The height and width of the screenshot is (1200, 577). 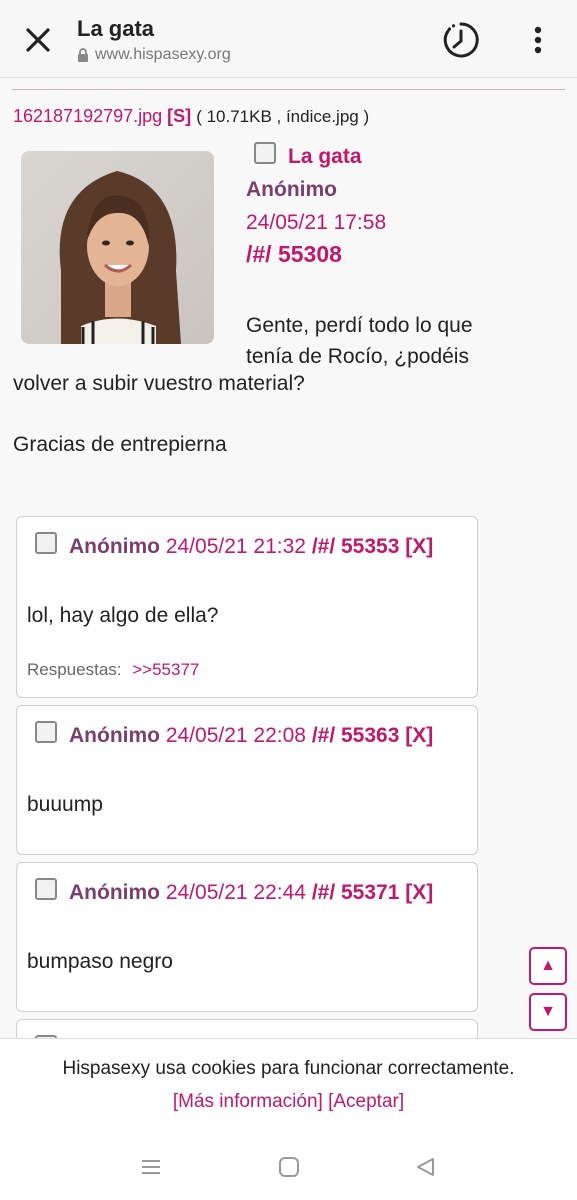 I want to click on op-body-line: volver a subir vuestro material?, so click(x=159, y=383).